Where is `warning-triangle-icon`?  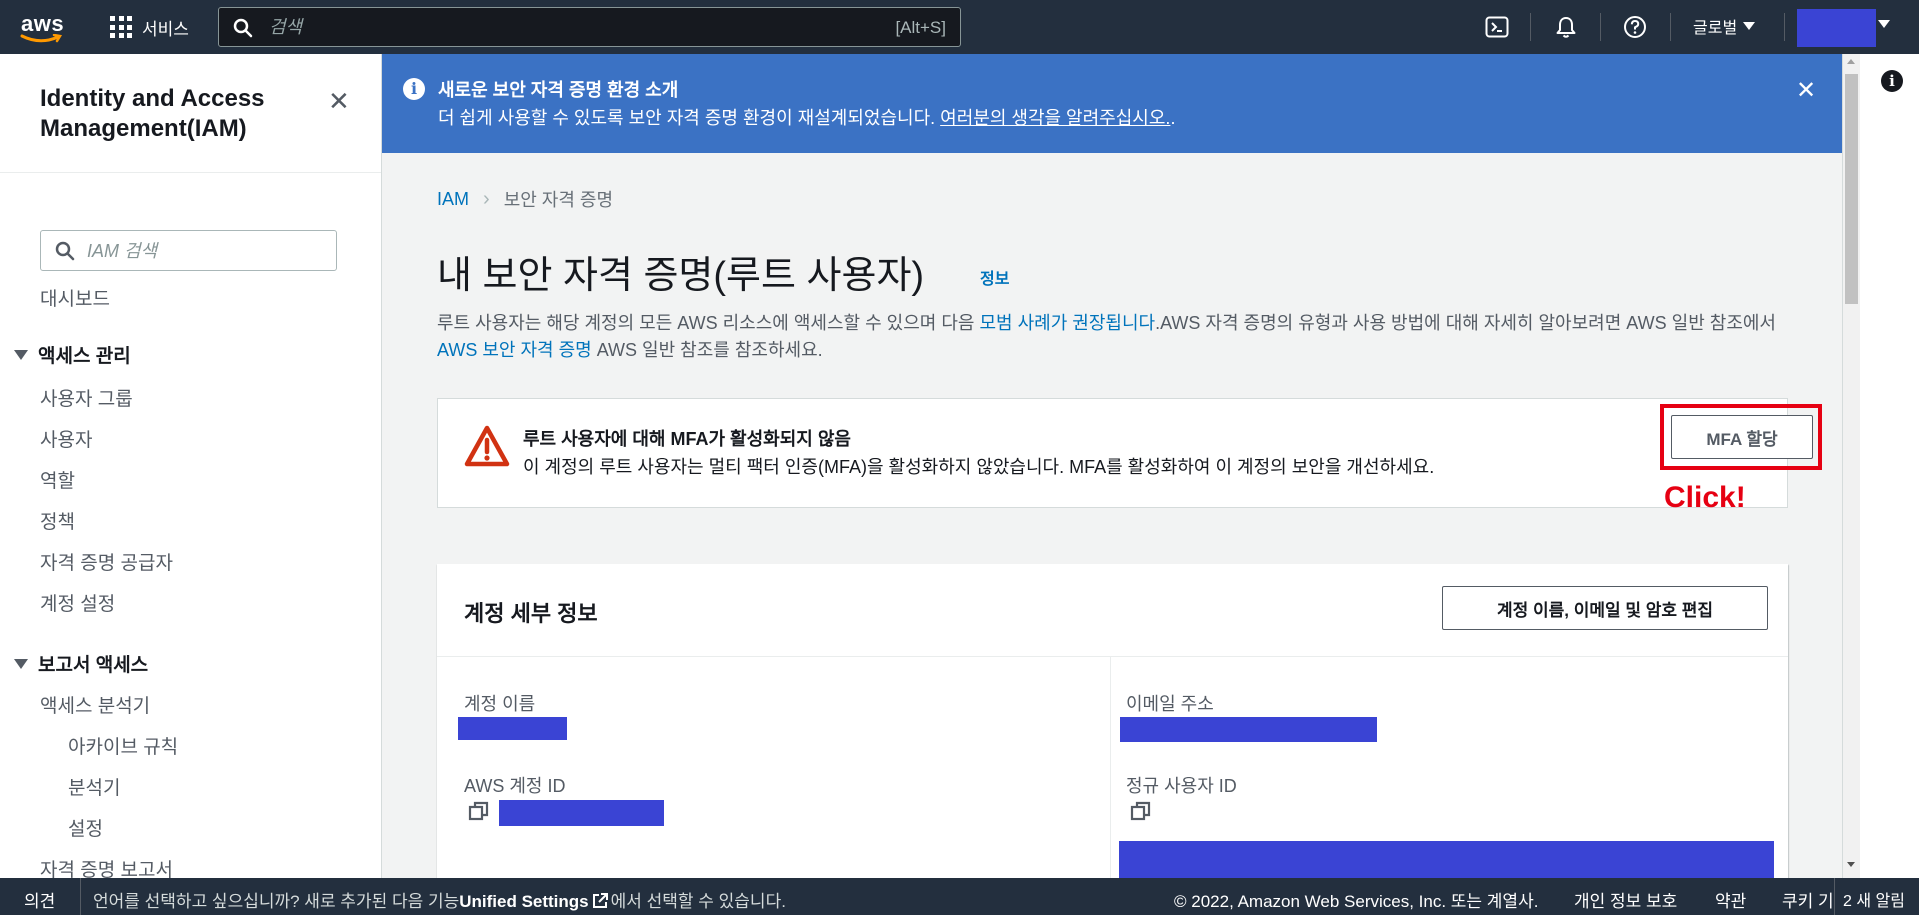
warning-triangle-icon is located at coordinates (487, 446).